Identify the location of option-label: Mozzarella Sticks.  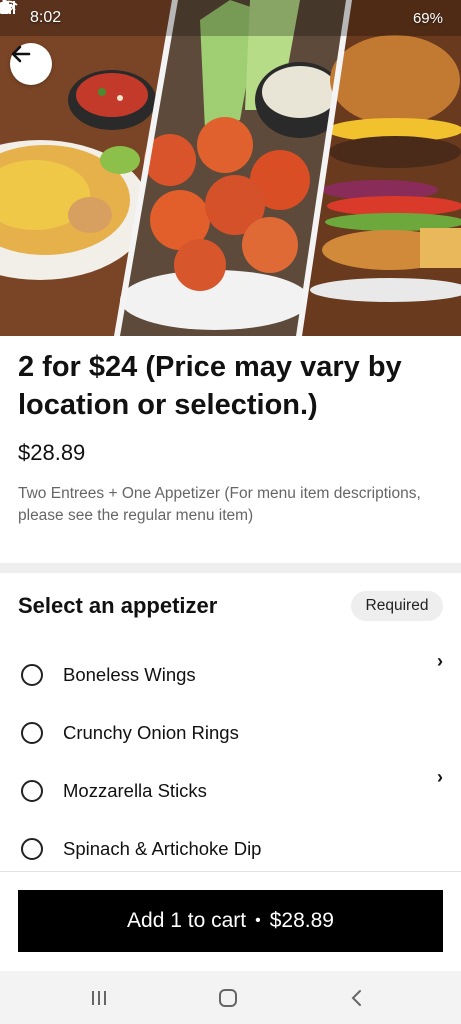
(135, 790).